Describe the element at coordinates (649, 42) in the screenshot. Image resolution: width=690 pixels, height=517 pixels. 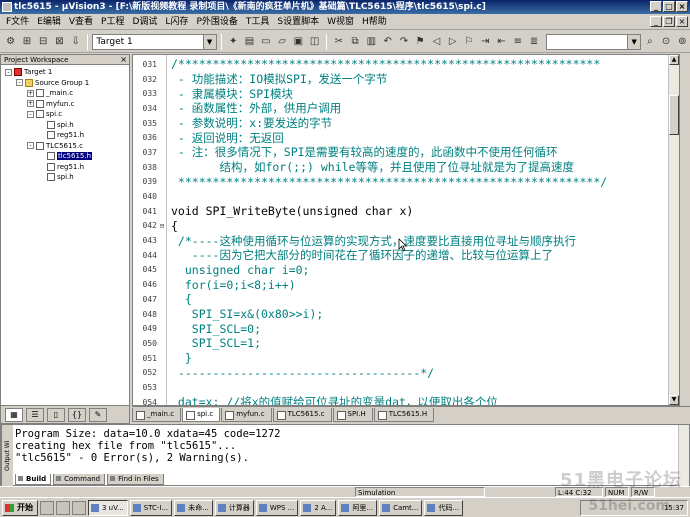
I see `find-icon: ⌕` at that location.